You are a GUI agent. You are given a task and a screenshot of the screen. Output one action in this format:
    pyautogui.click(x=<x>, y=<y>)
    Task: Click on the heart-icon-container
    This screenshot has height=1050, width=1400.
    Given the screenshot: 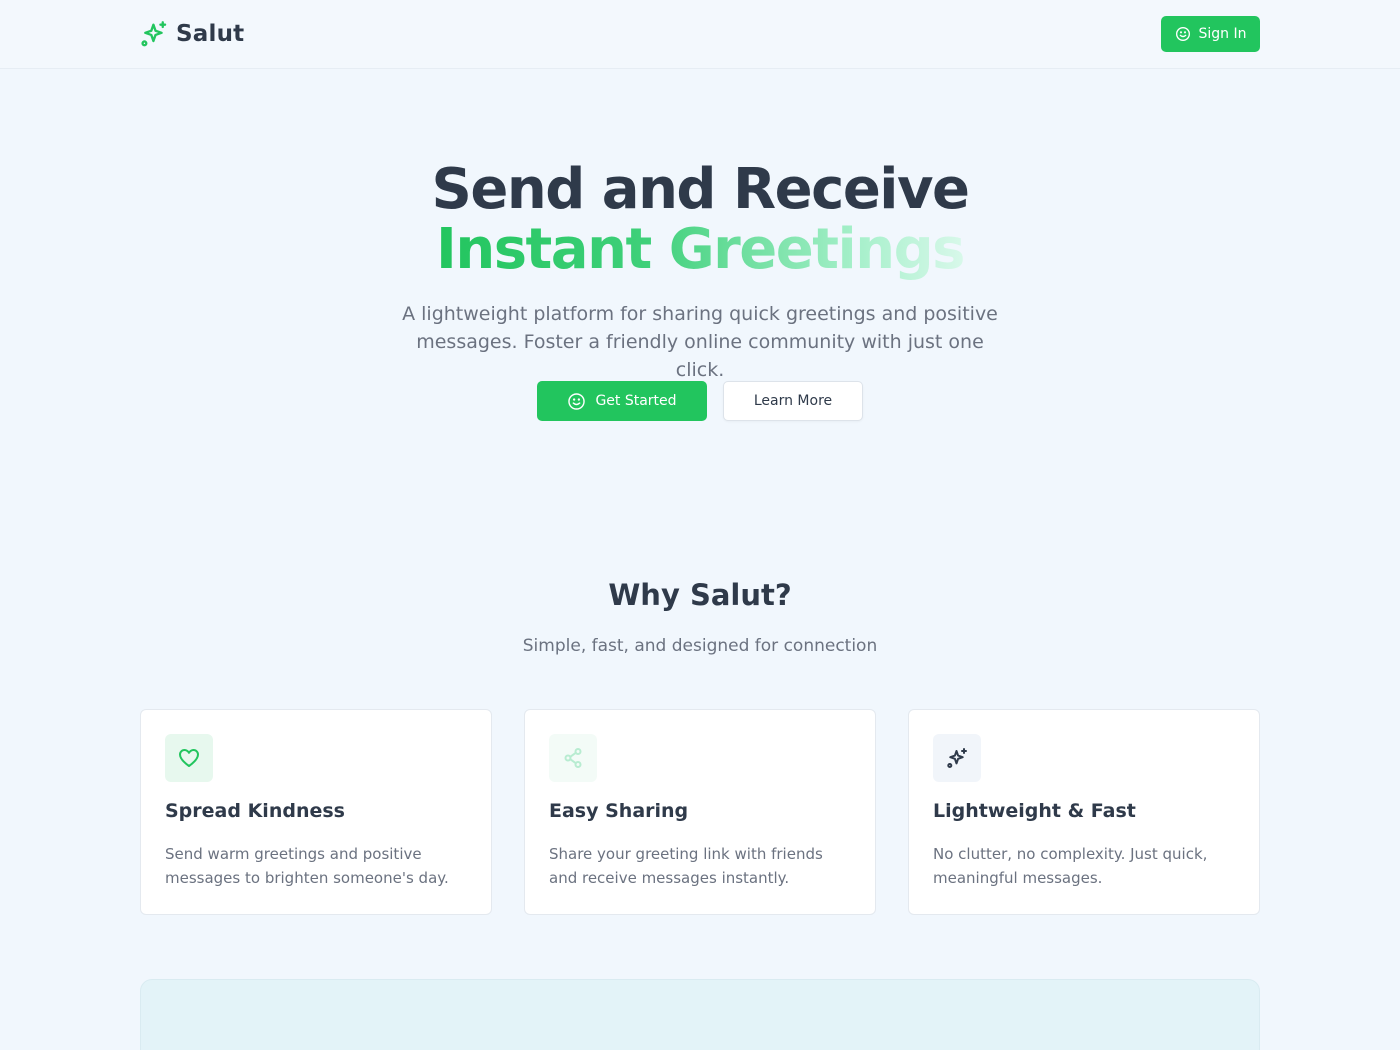 What is the action you would take?
    pyautogui.click(x=189, y=758)
    